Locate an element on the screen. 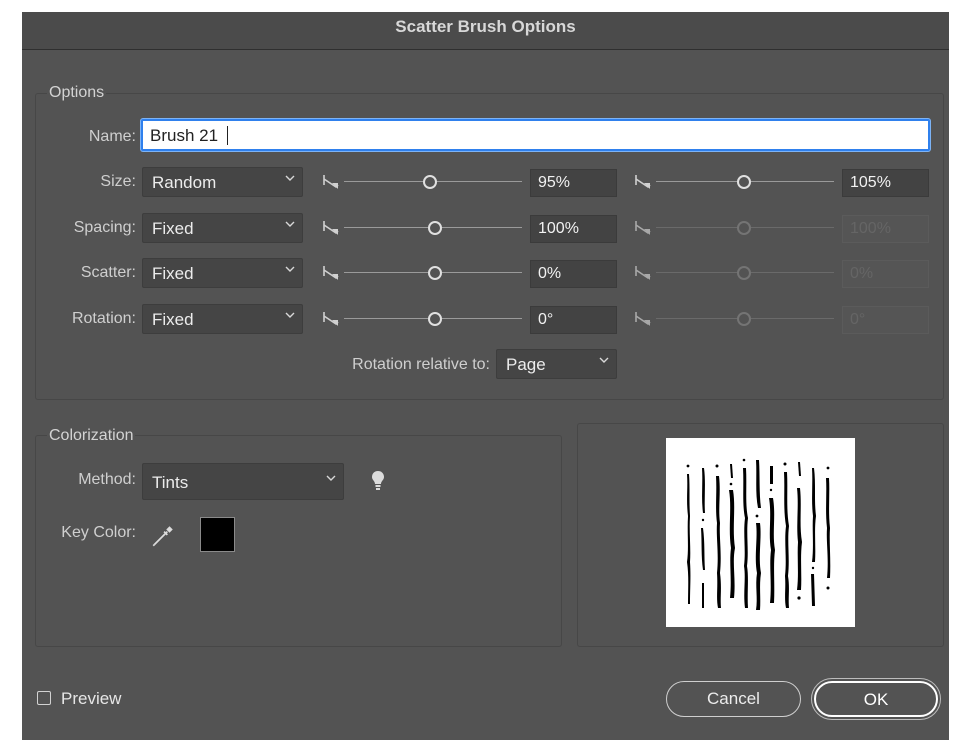 This screenshot has height=754, width=966. rotation-relative-value: Page is located at coordinates (526, 364).